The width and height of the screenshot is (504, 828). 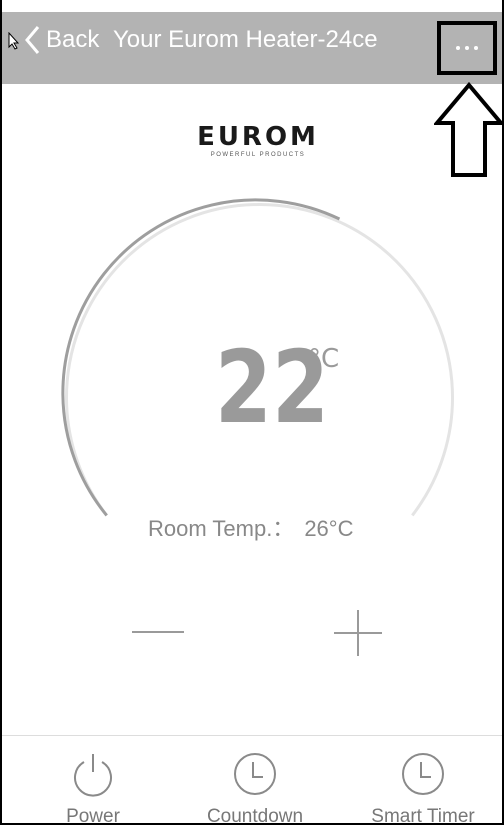 I want to click on room-temp-label: Room Temp.：, so click(x=221, y=528).